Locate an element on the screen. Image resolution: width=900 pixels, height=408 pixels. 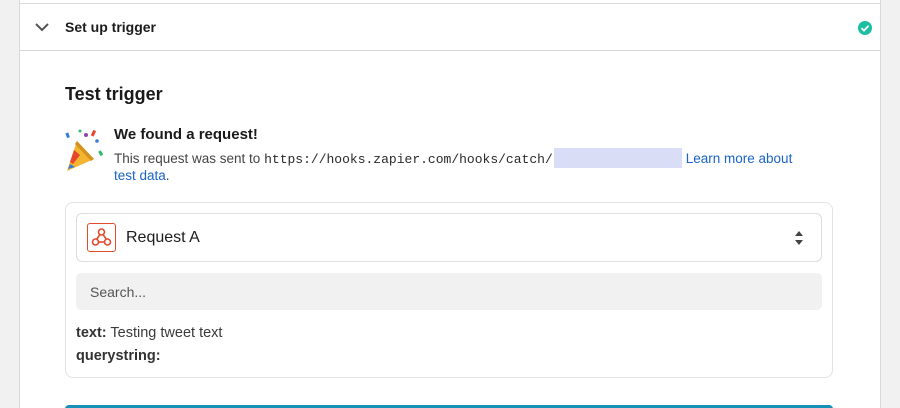
field-row-querystring: querystring: is located at coordinates (118, 356).